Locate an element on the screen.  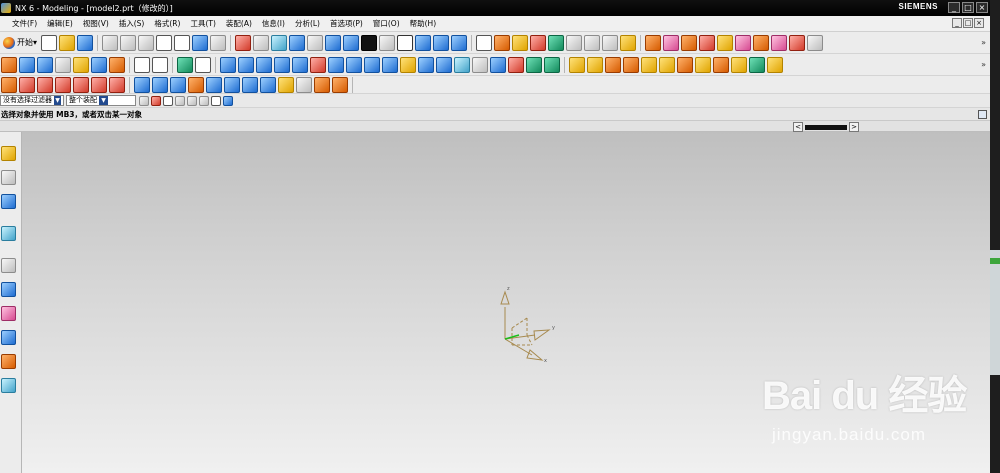
doc-close-button: × is located at coordinates (979, 23).